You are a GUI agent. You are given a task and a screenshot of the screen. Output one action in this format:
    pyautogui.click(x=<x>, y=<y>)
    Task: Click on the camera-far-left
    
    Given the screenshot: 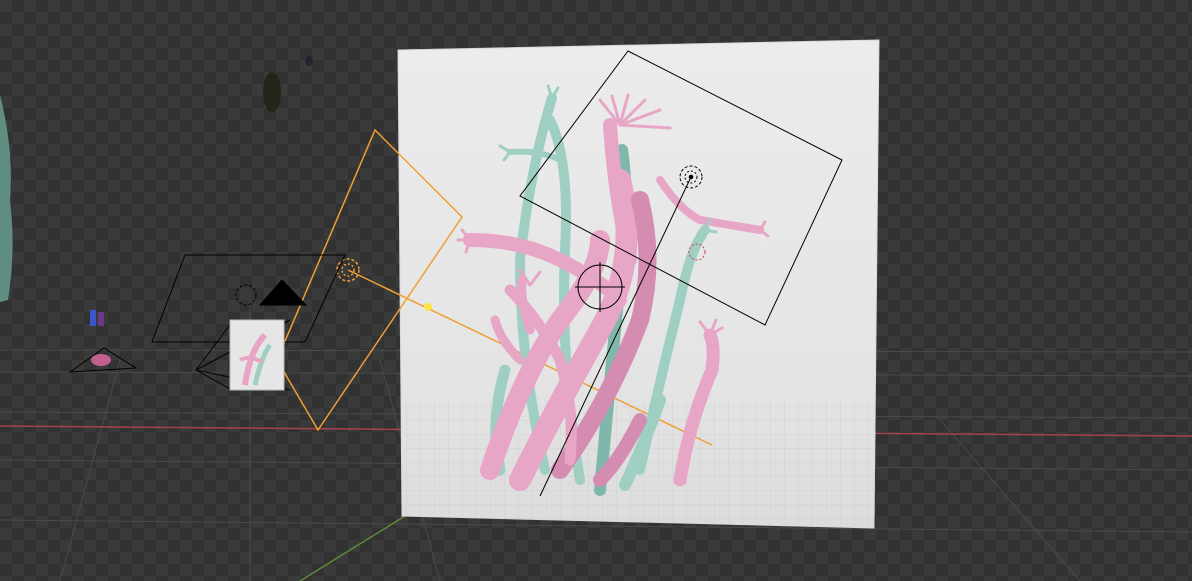 What is the action you would take?
    pyautogui.click(x=103, y=341)
    